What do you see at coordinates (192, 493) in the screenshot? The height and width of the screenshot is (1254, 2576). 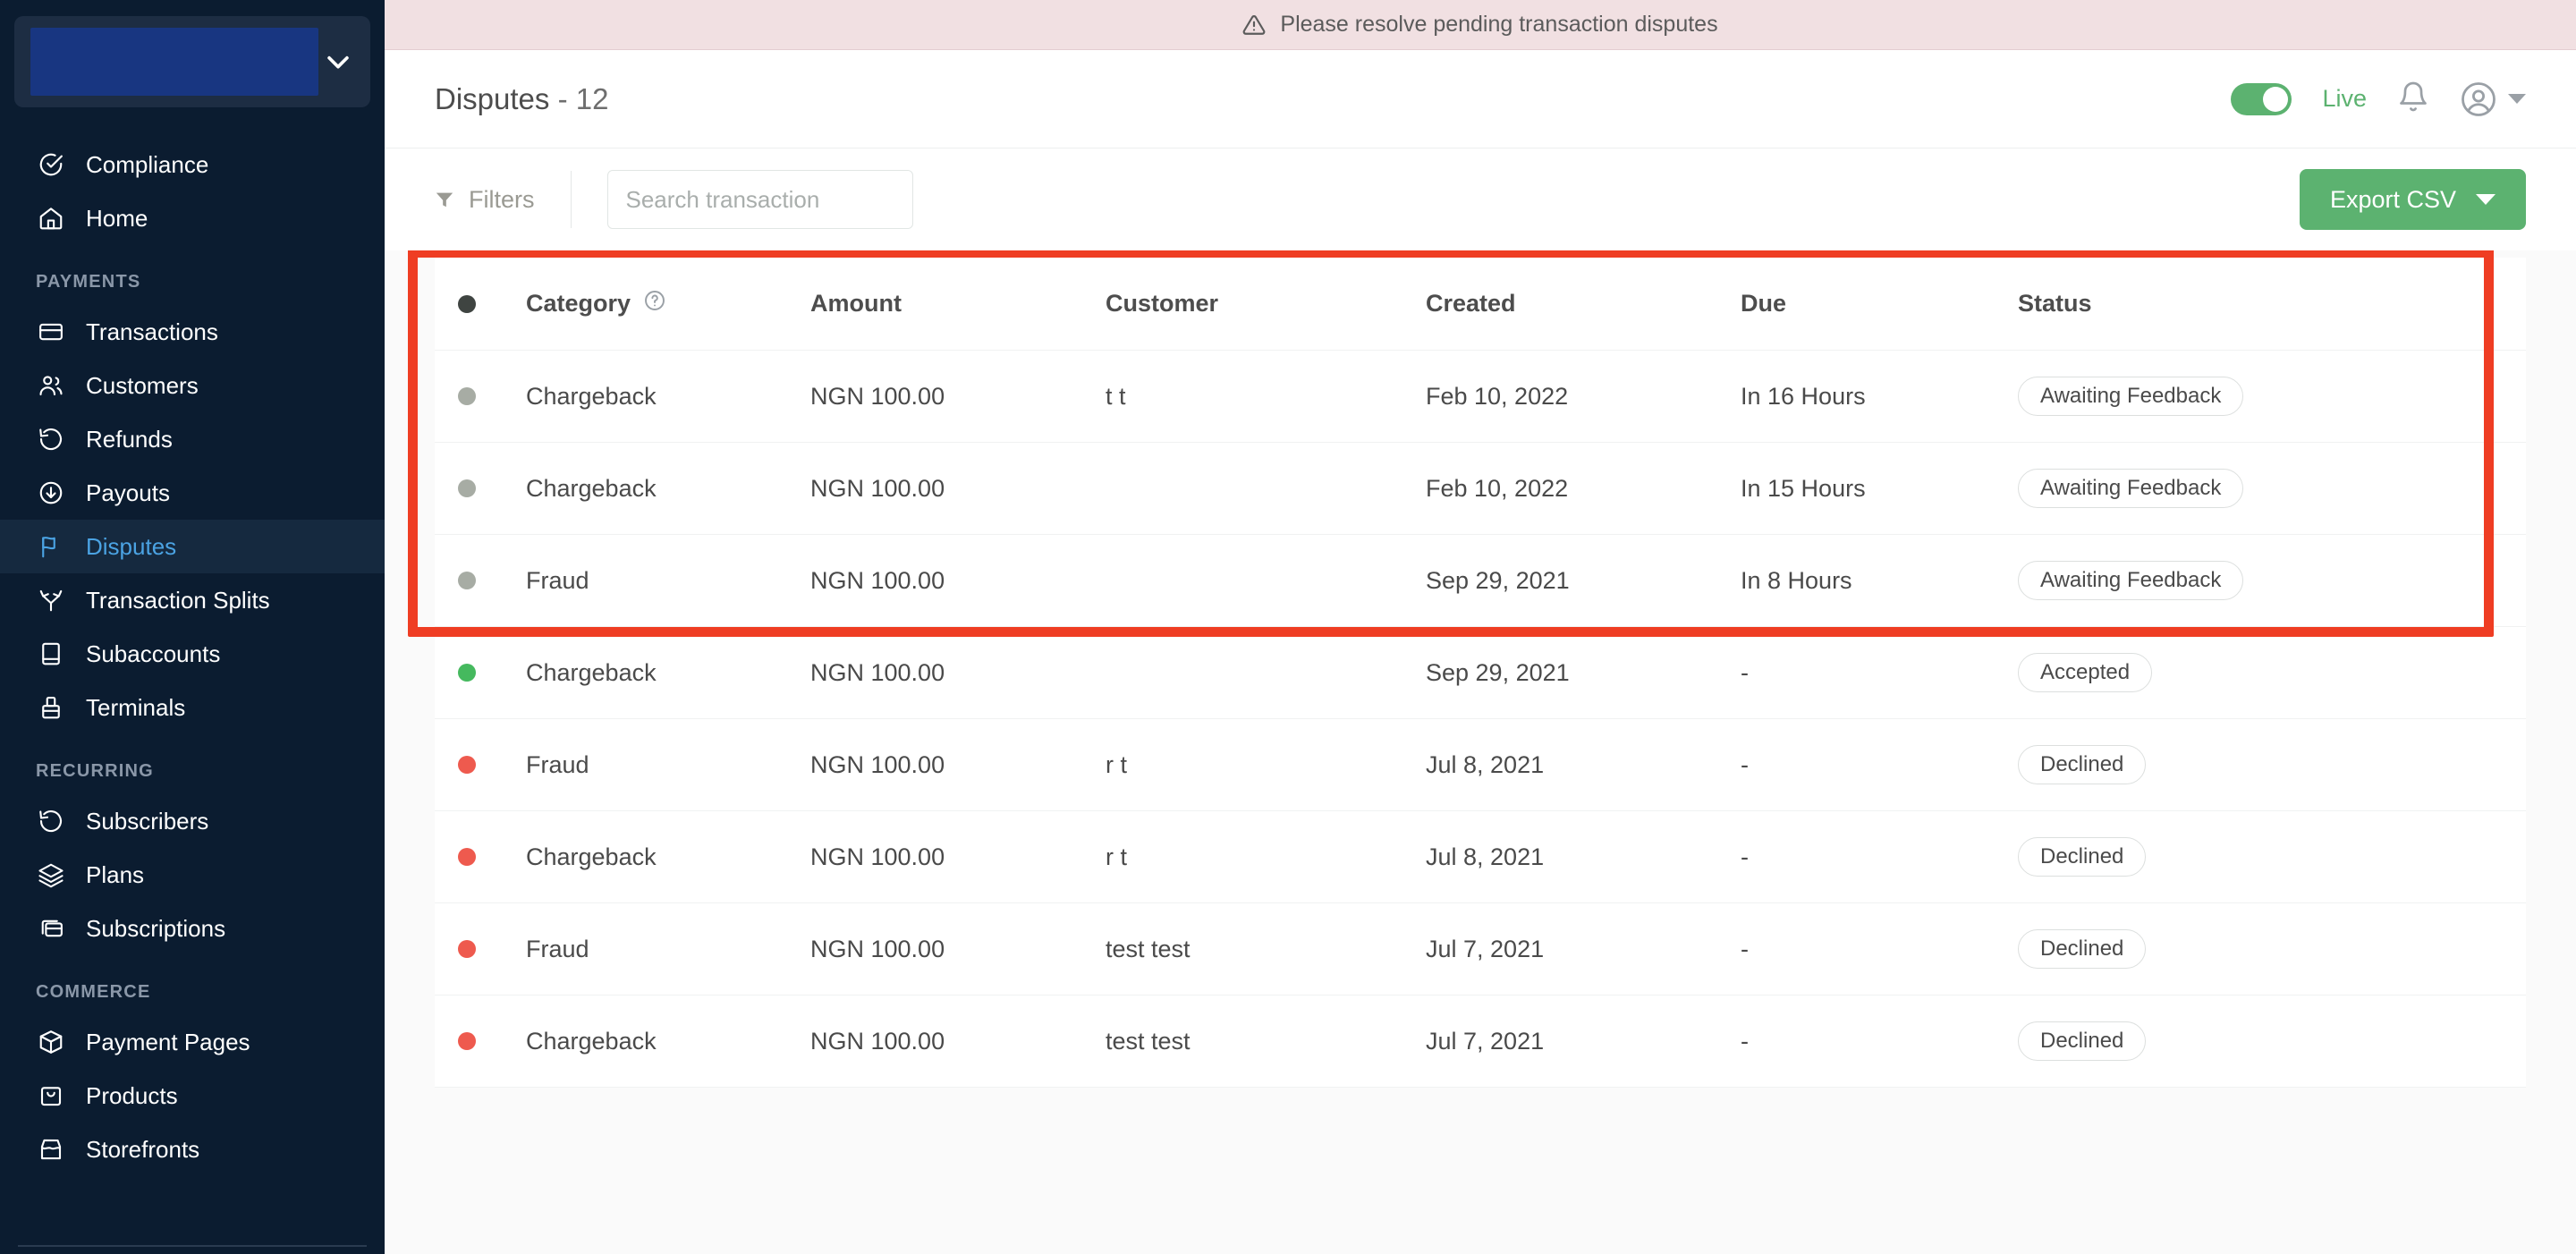 I see `sidebar-item-payouts: Payouts` at bounding box center [192, 493].